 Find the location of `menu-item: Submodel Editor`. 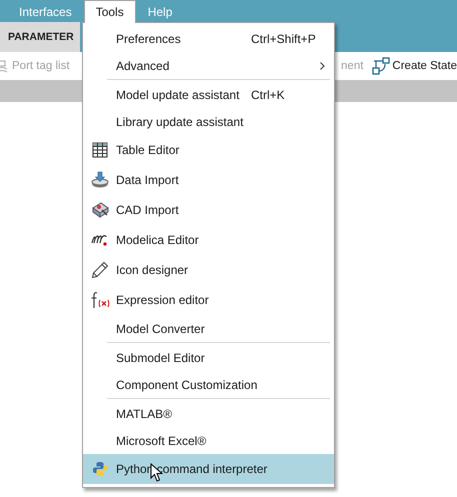

menu-item: Submodel Editor is located at coordinates (208, 357).